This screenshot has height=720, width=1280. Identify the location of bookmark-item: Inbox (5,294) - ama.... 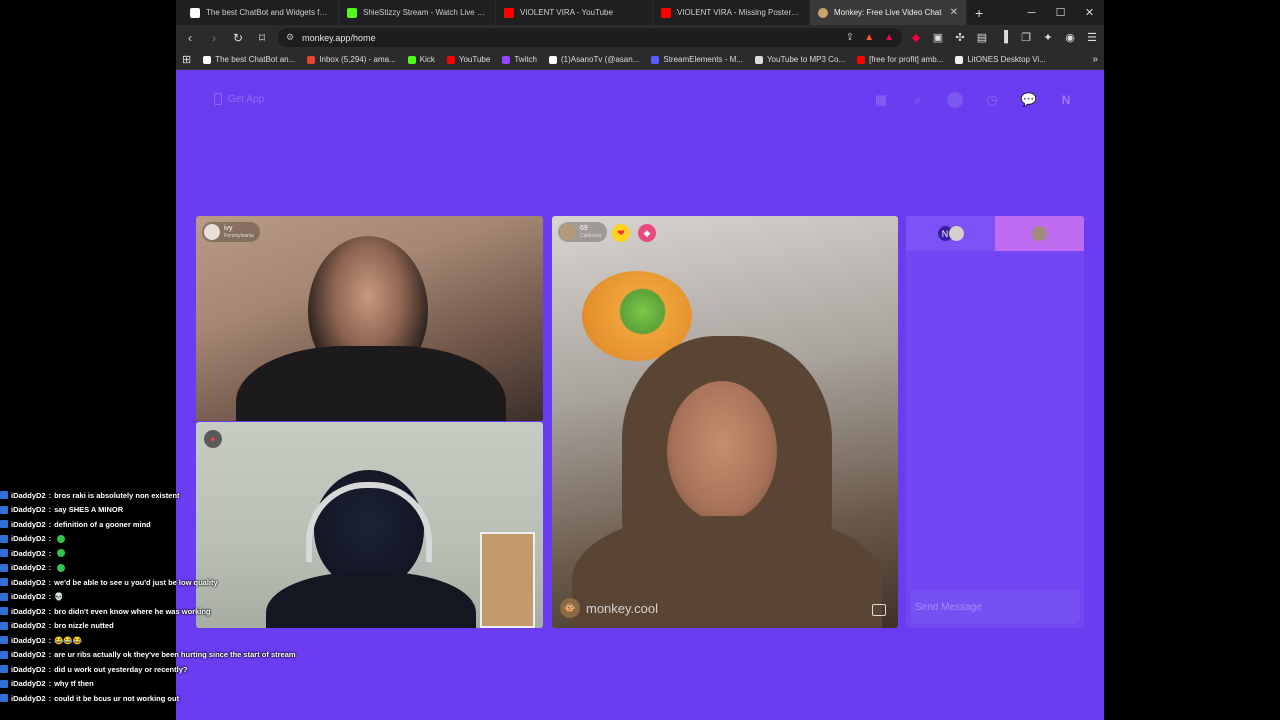
(351, 59).